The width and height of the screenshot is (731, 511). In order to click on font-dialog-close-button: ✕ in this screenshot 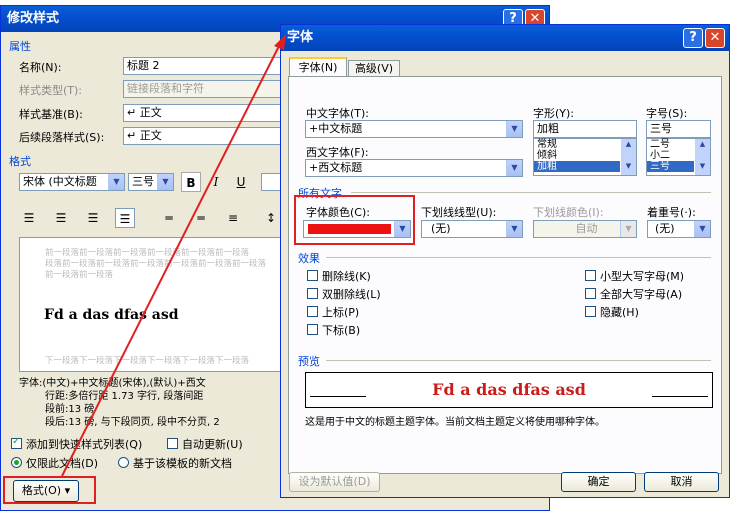, I will do `click(715, 38)`.